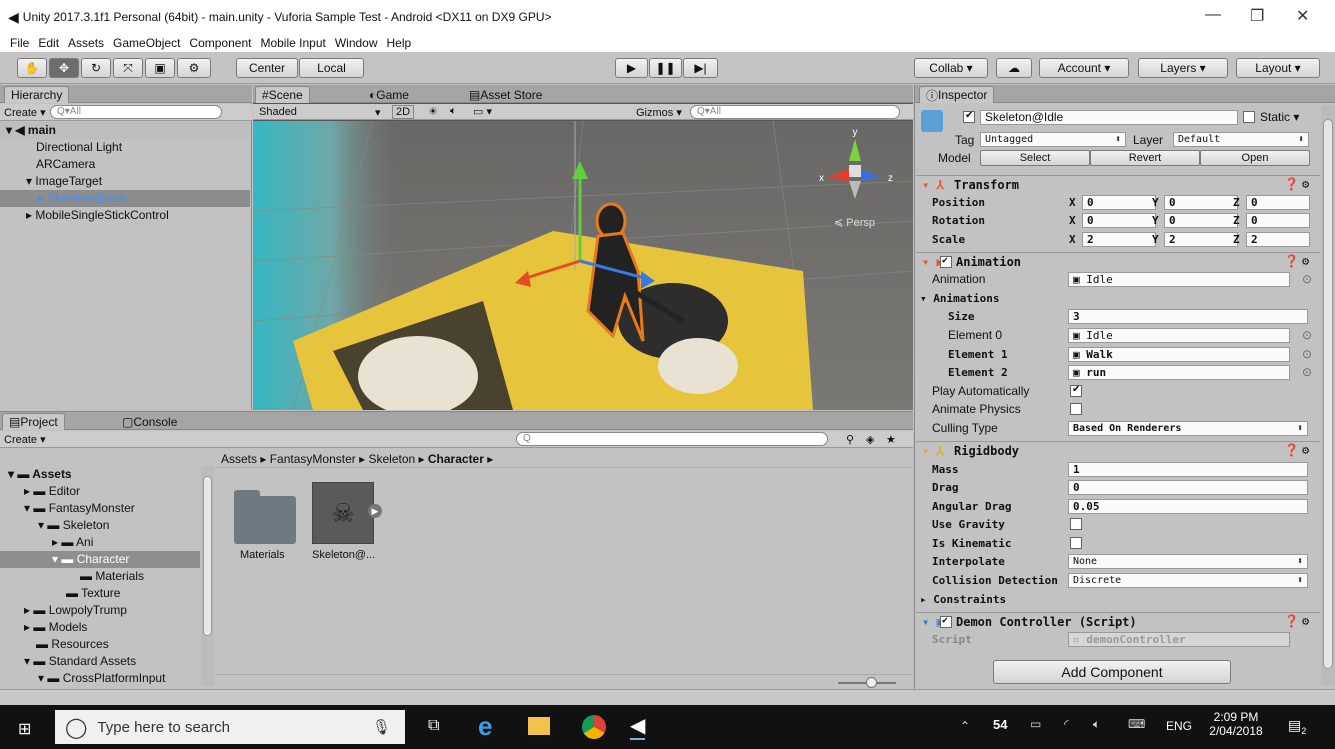 The width and height of the screenshot is (1335, 749). I want to click on menu-help: Help, so click(399, 43).